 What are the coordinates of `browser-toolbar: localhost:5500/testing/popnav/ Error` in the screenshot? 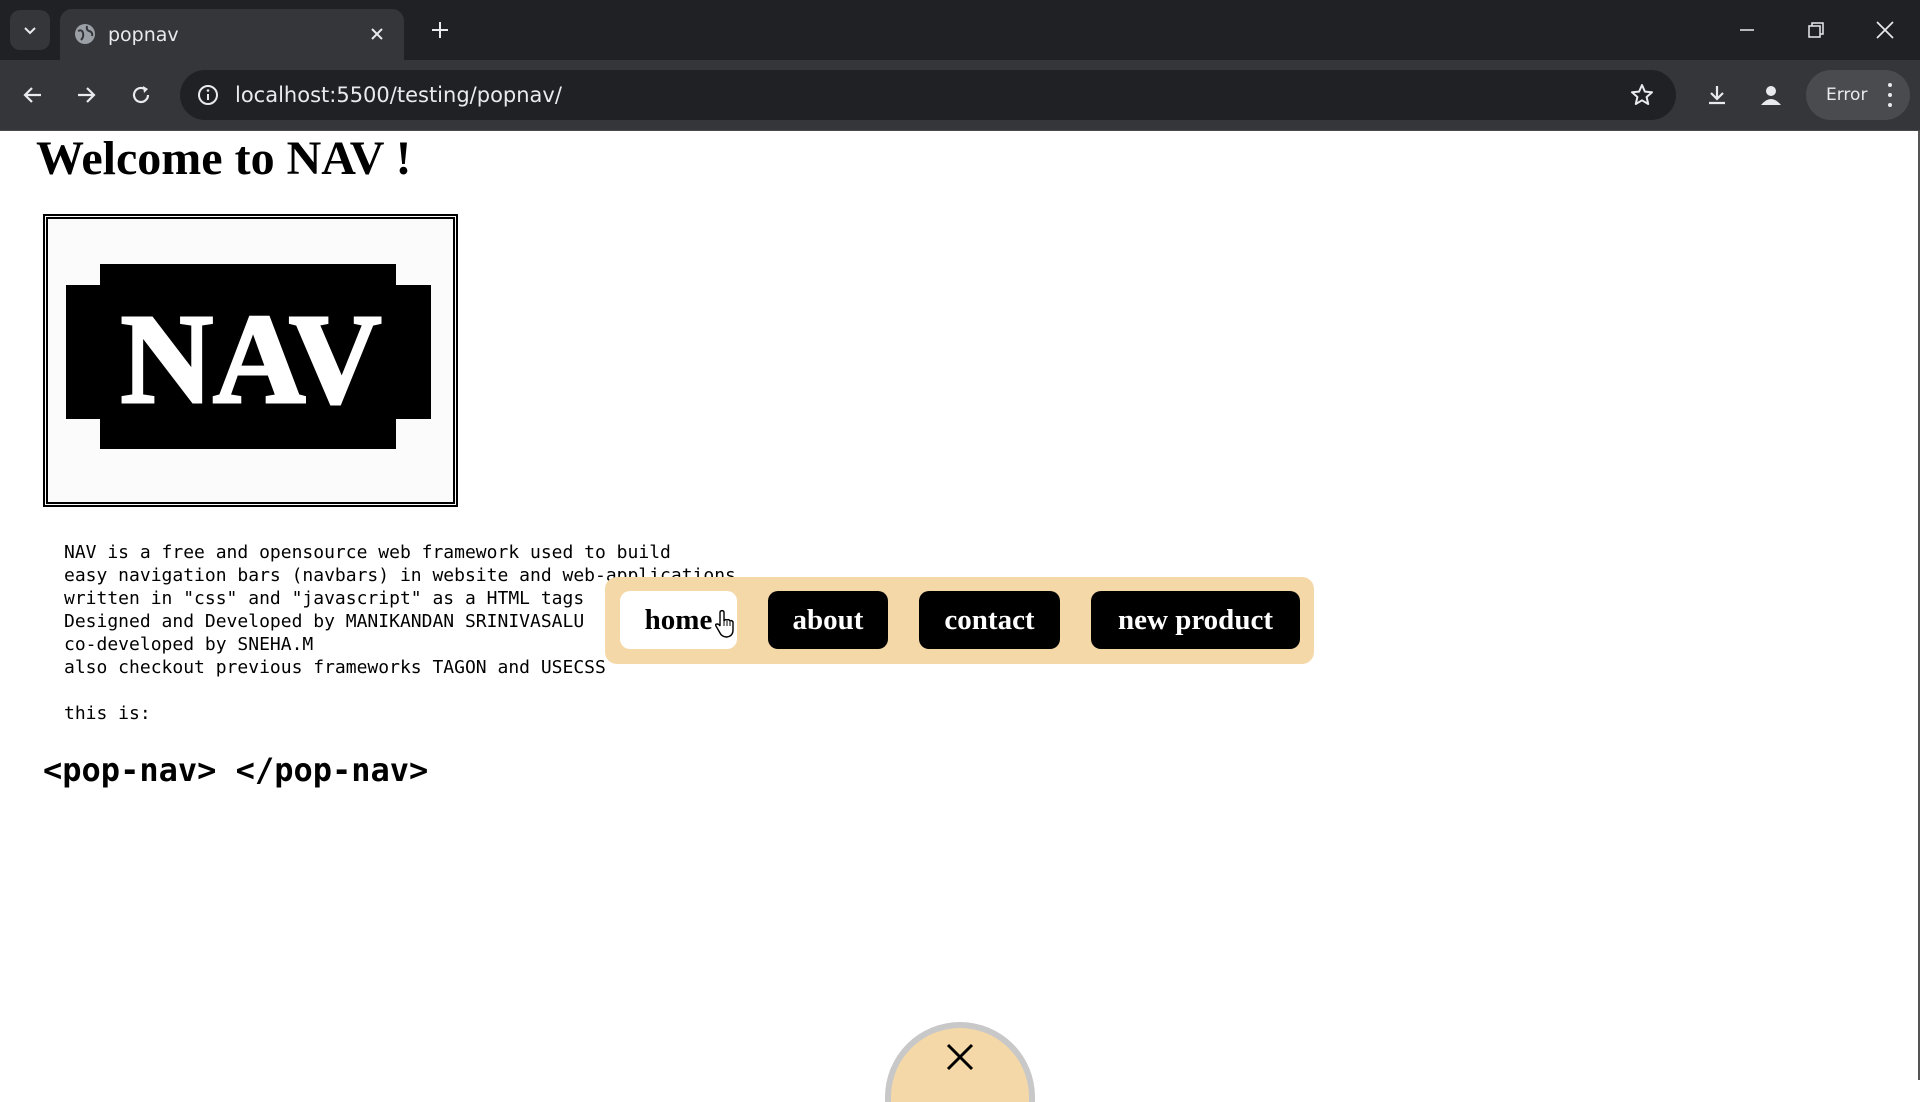 It's located at (960, 95).